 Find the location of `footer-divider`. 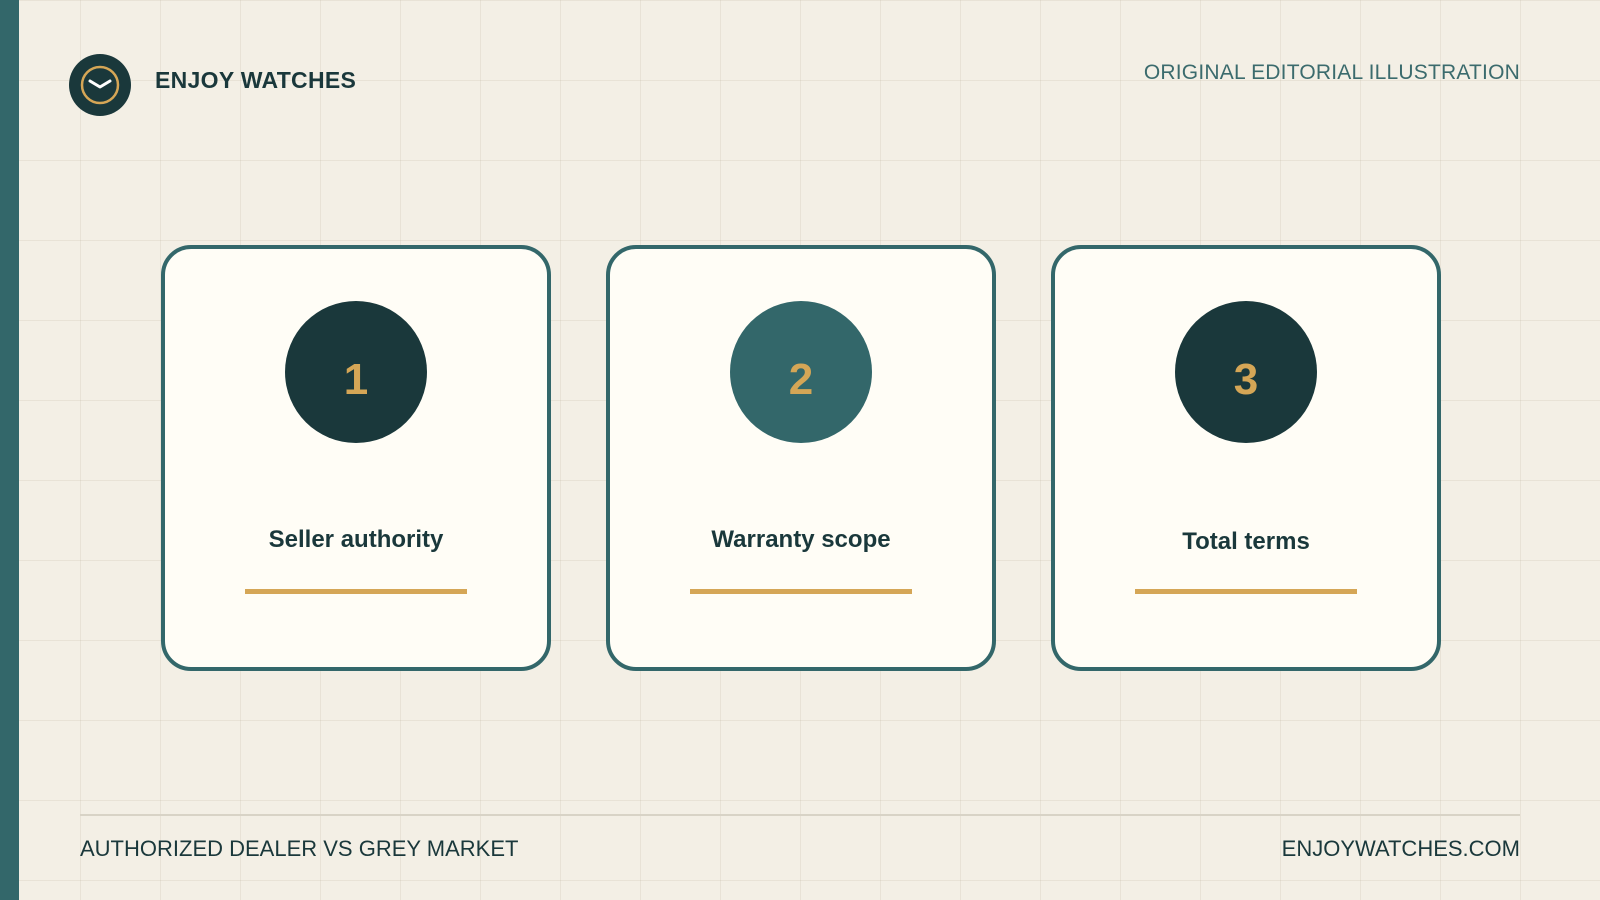

footer-divider is located at coordinates (800, 815).